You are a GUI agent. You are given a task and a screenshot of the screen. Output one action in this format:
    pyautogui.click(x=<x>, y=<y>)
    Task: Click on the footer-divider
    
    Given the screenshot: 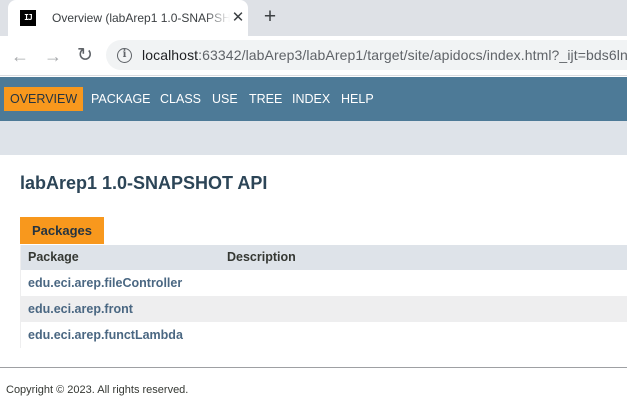 What is the action you would take?
    pyautogui.click(x=313, y=367)
    